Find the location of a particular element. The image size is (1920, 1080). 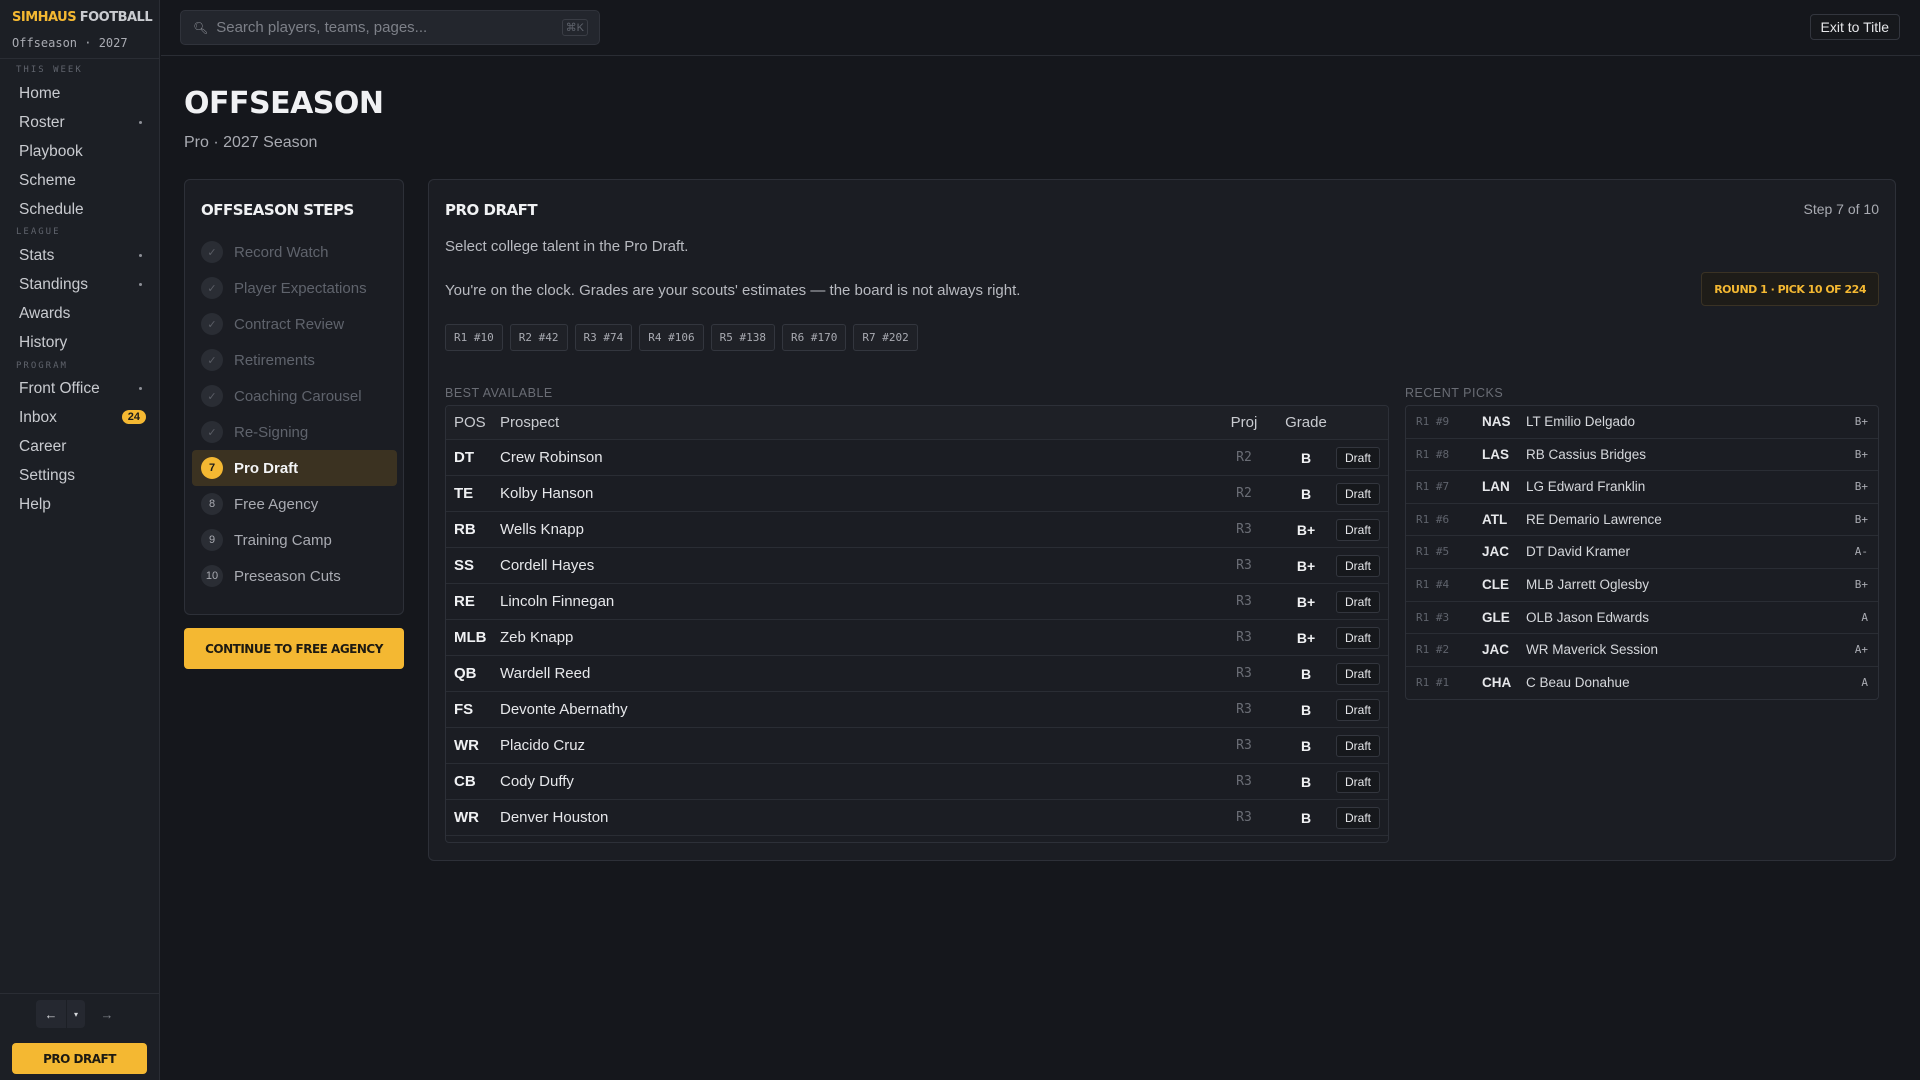

step-number: 9 is located at coordinates (212, 540).